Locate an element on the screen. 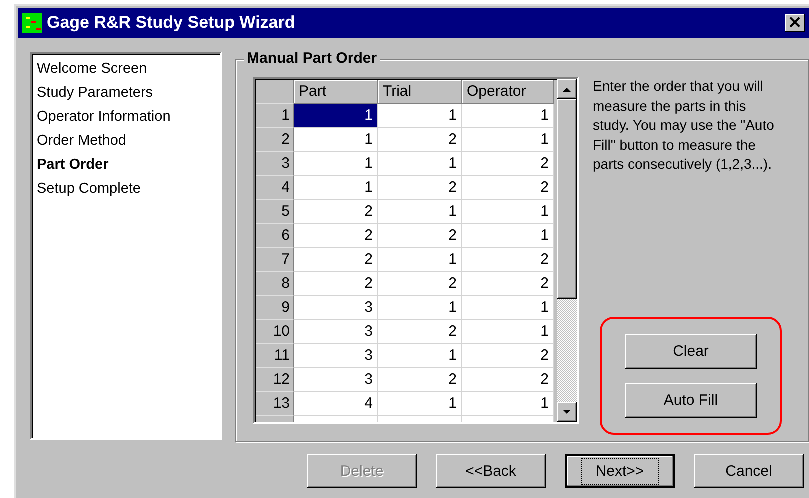 The image size is (809, 498). step-item: Welcome Screen is located at coordinates (126, 69).